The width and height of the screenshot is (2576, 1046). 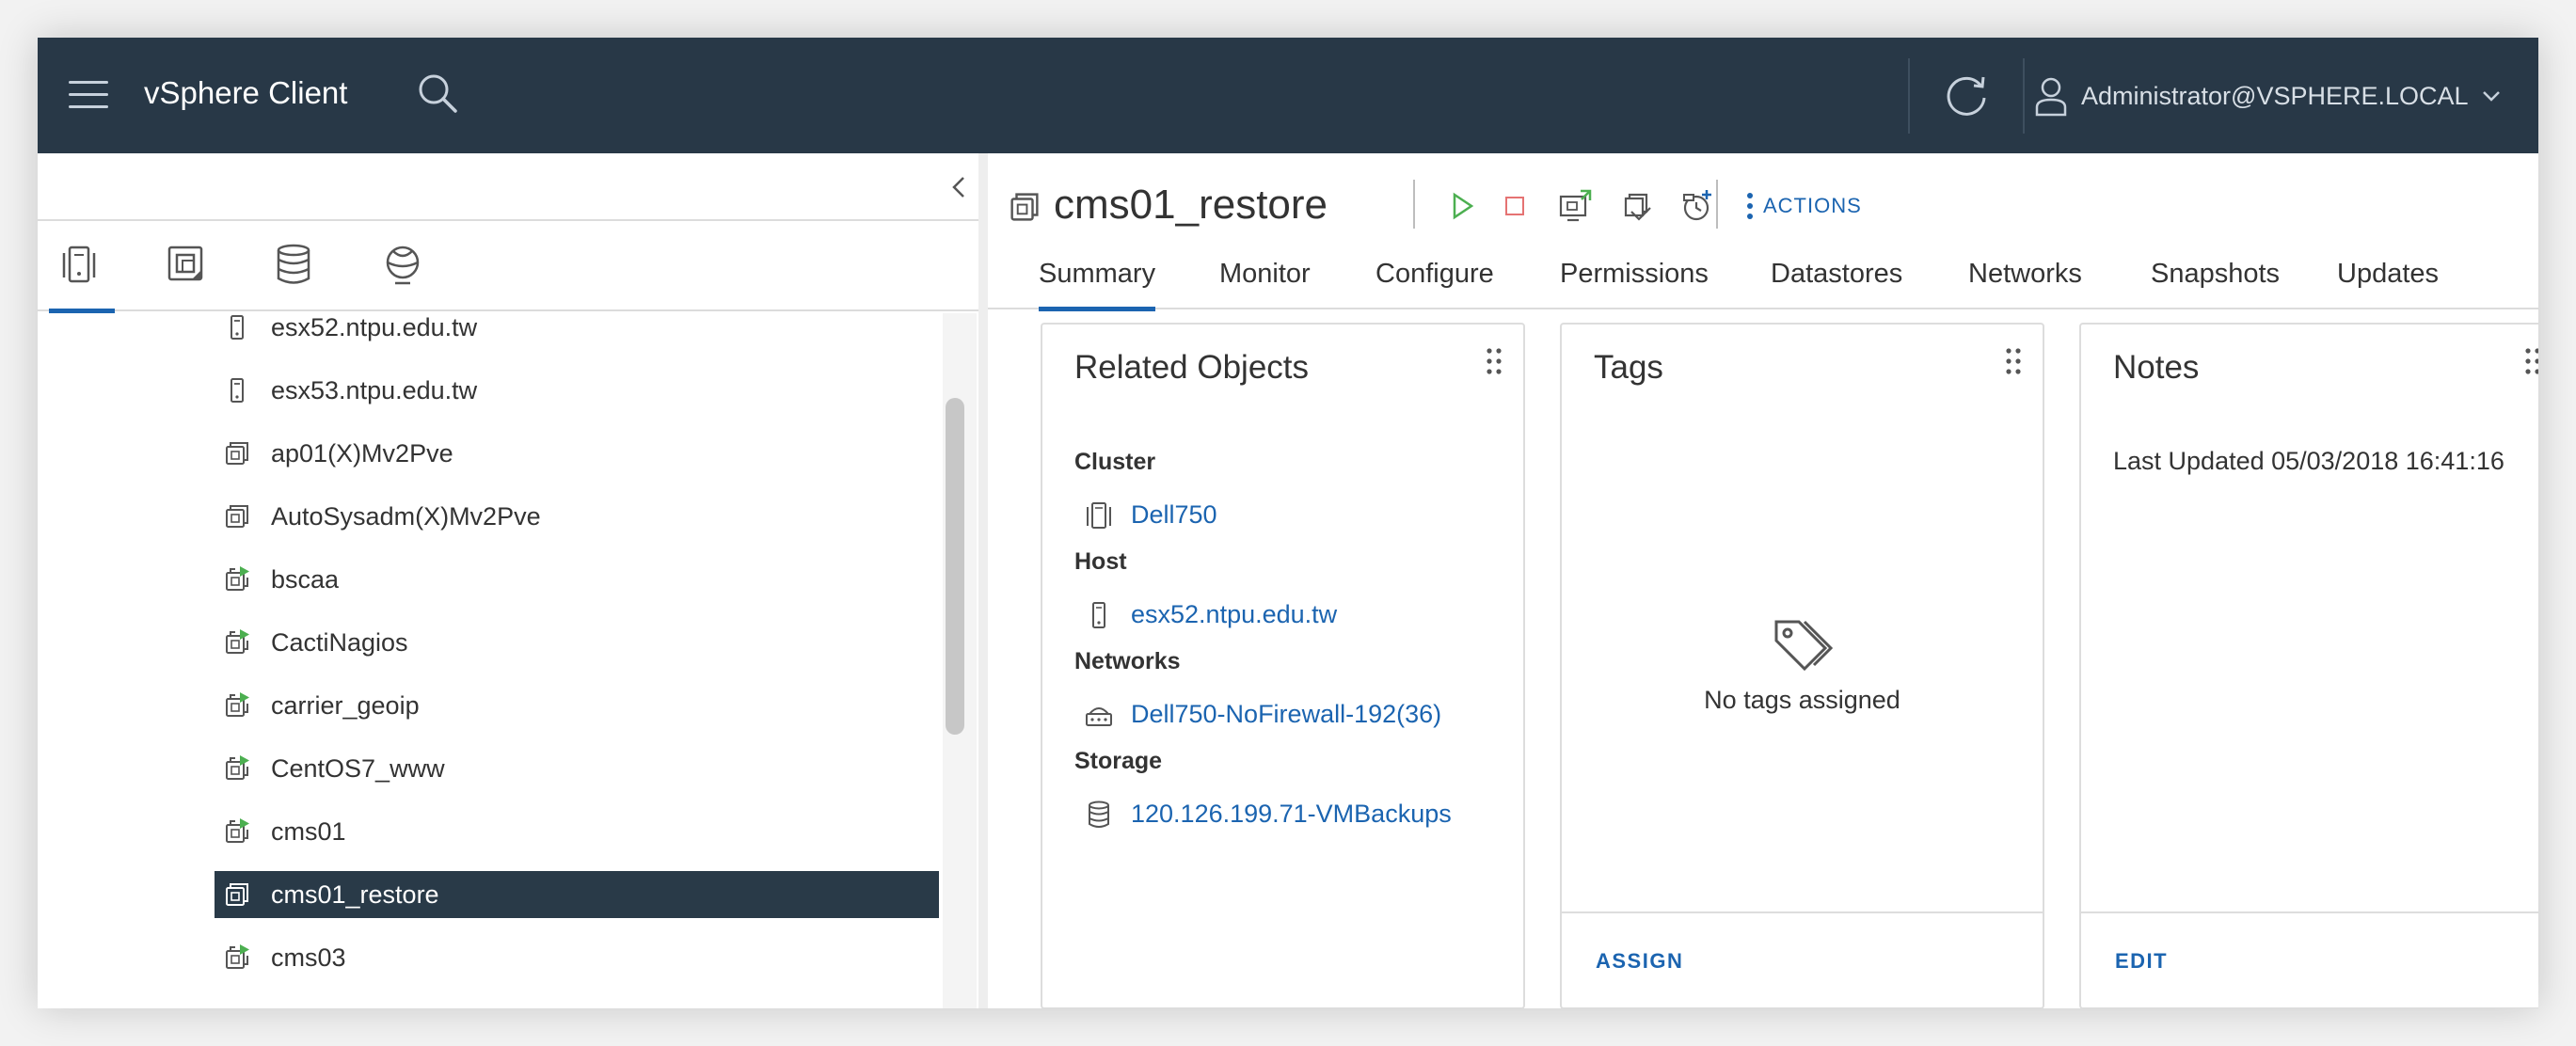 I want to click on cluster-icon, so click(x=1099, y=515).